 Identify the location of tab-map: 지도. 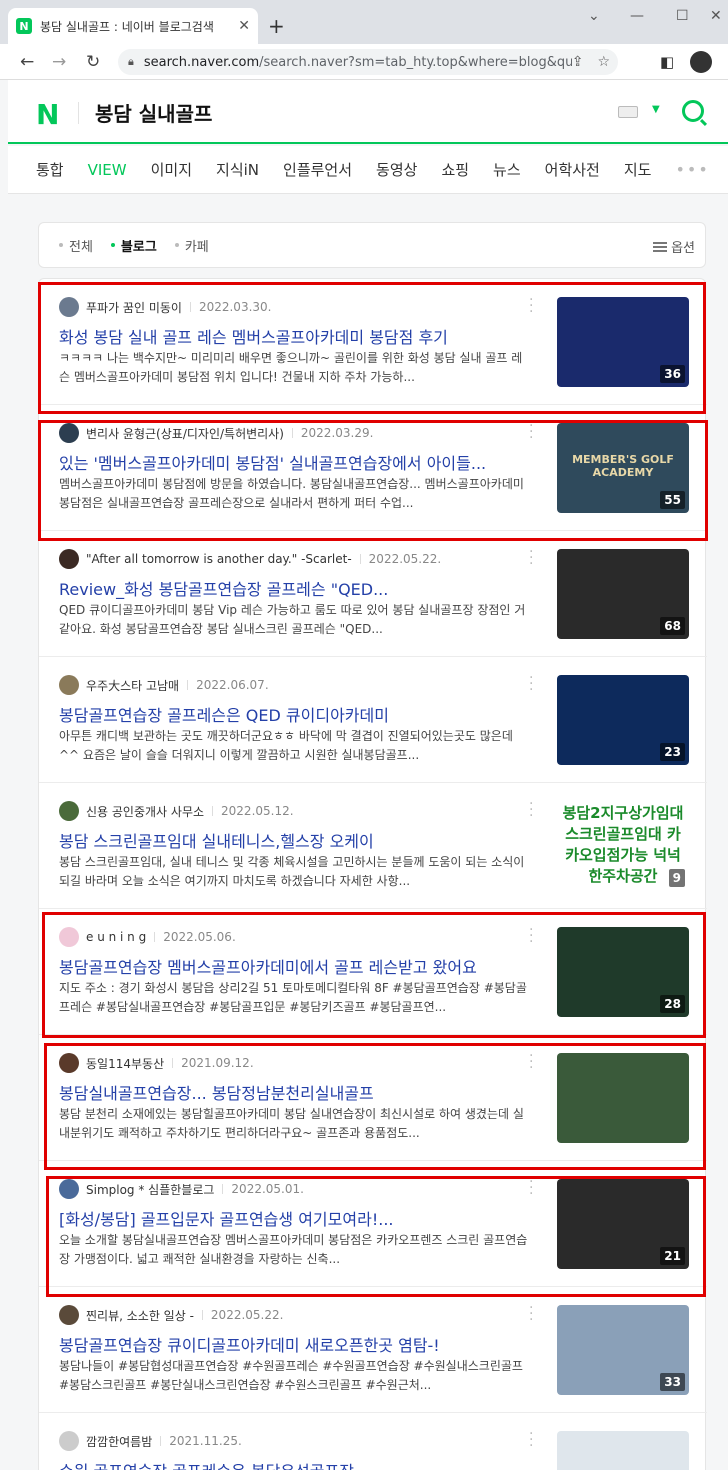
(638, 169).